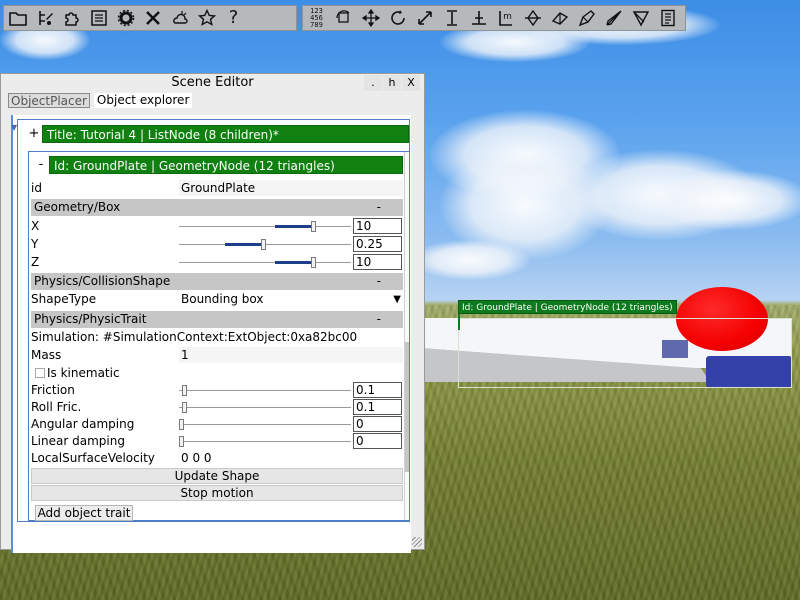  What do you see at coordinates (217, 493) in the screenshot?
I see `stop-motion-button: Stop motion` at bounding box center [217, 493].